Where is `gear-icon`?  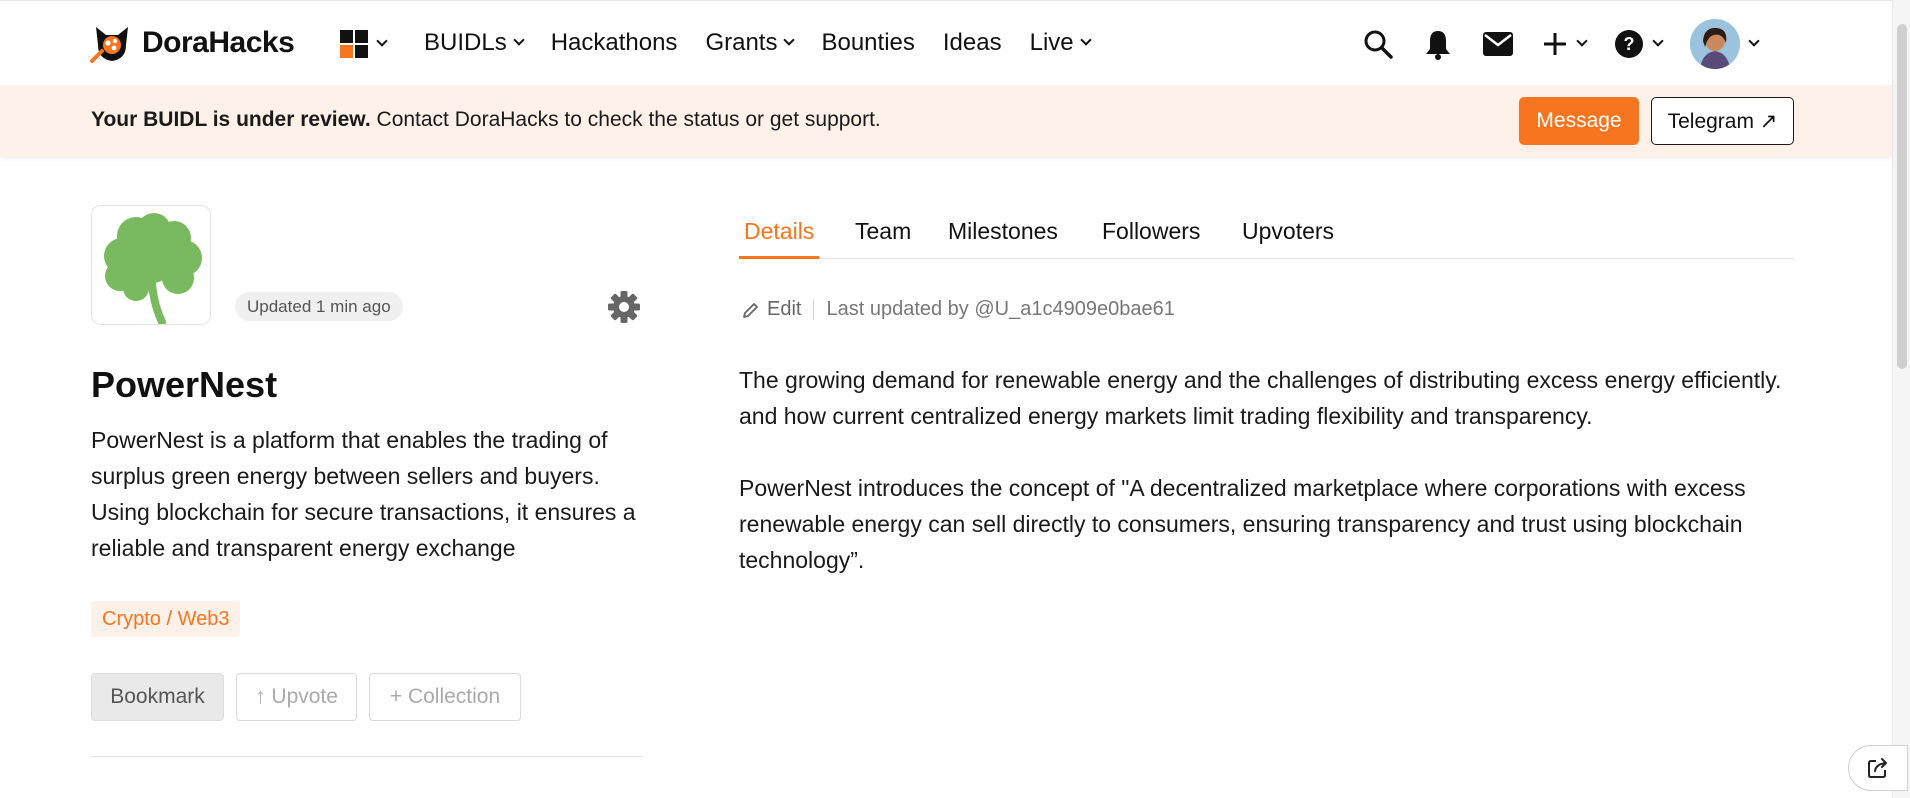 gear-icon is located at coordinates (624, 307).